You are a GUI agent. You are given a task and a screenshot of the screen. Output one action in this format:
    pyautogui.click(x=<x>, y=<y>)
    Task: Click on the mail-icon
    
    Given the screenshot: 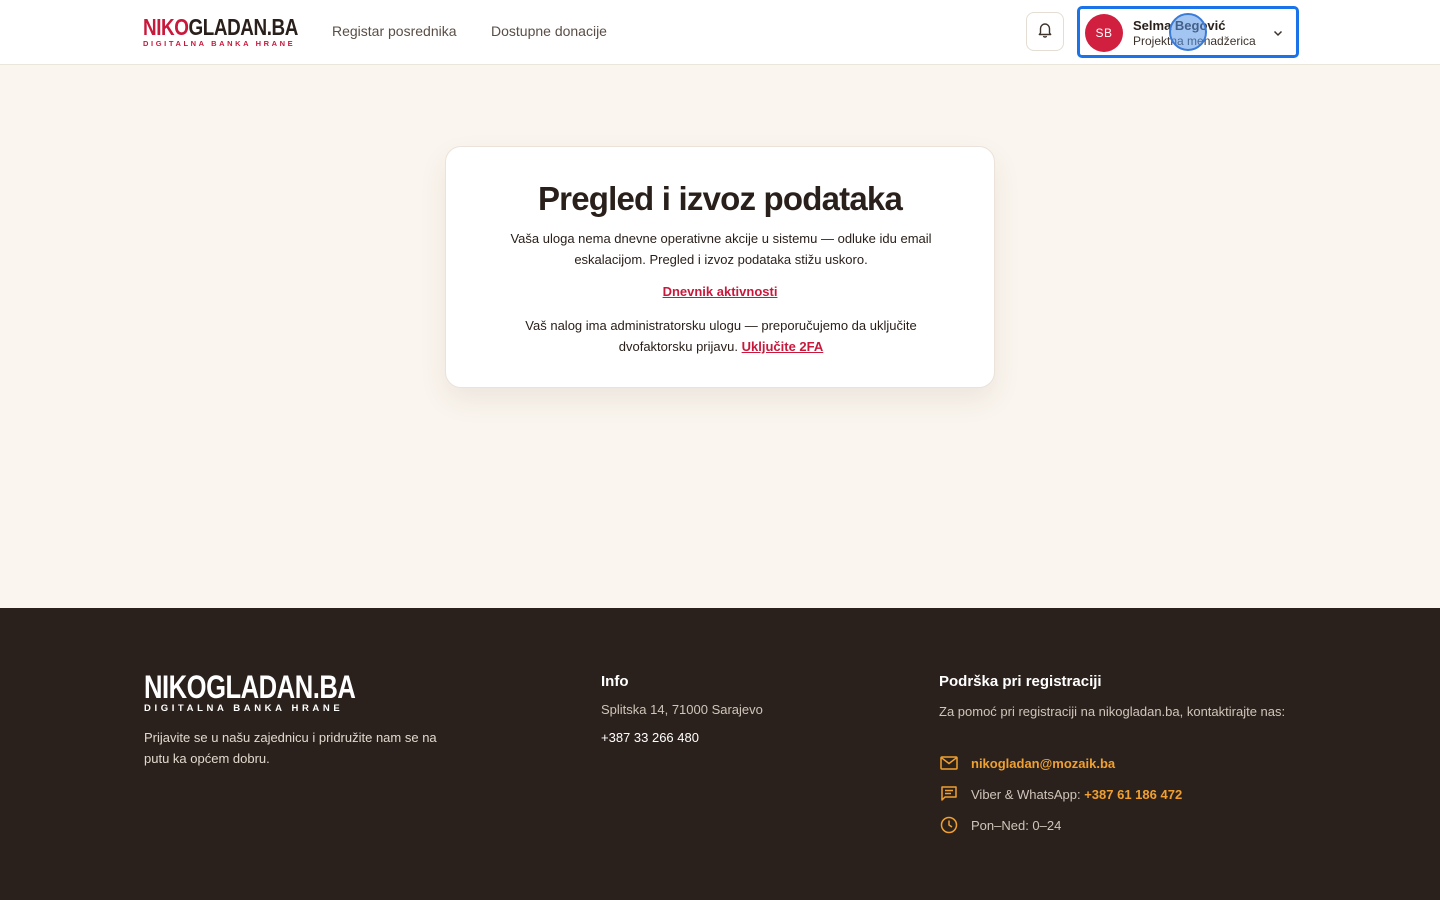 What is the action you would take?
    pyautogui.click(x=949, y=763)
    